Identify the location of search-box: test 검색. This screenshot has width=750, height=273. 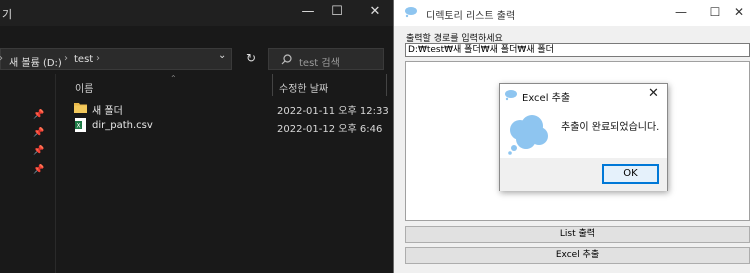
(326, 59).